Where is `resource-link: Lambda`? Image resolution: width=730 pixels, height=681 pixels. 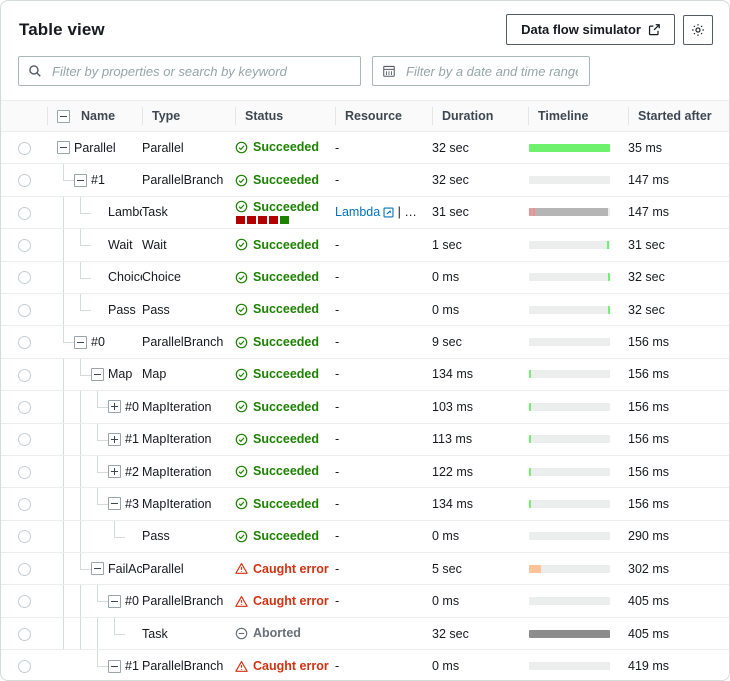
resource-link: Lambda is located at coordinates (364, 212).